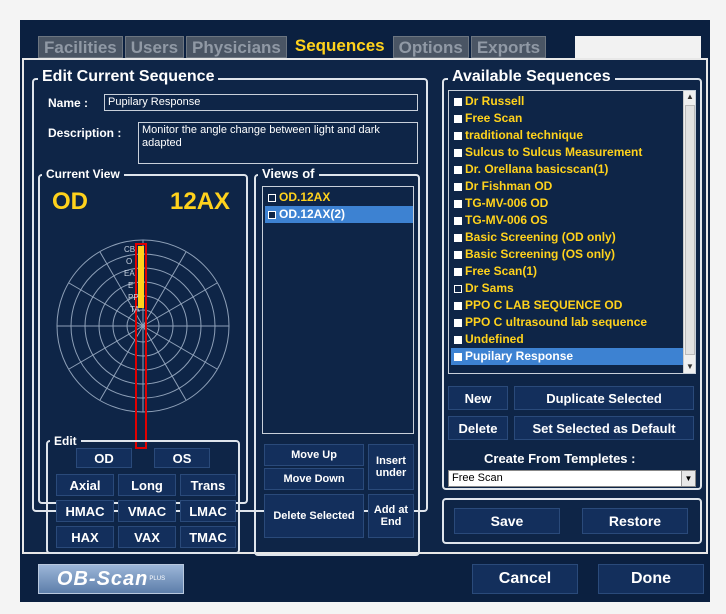 The image size is (726, 614). I want to click on template-select: Free Scan ▼, so click(572, 478).